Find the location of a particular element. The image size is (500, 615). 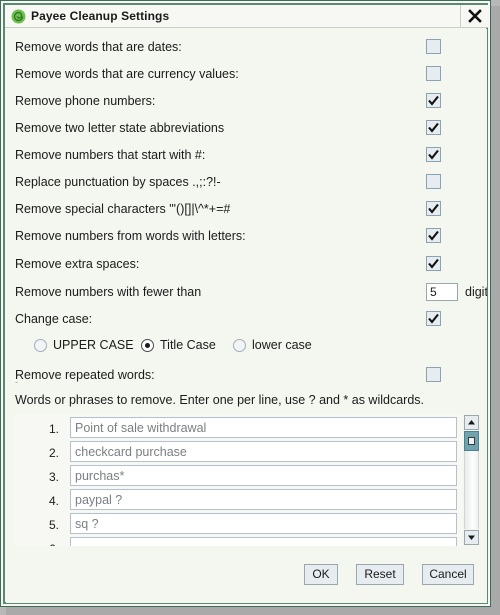

checkbox-remove-repeated-words is located at coordinates (433, 374).